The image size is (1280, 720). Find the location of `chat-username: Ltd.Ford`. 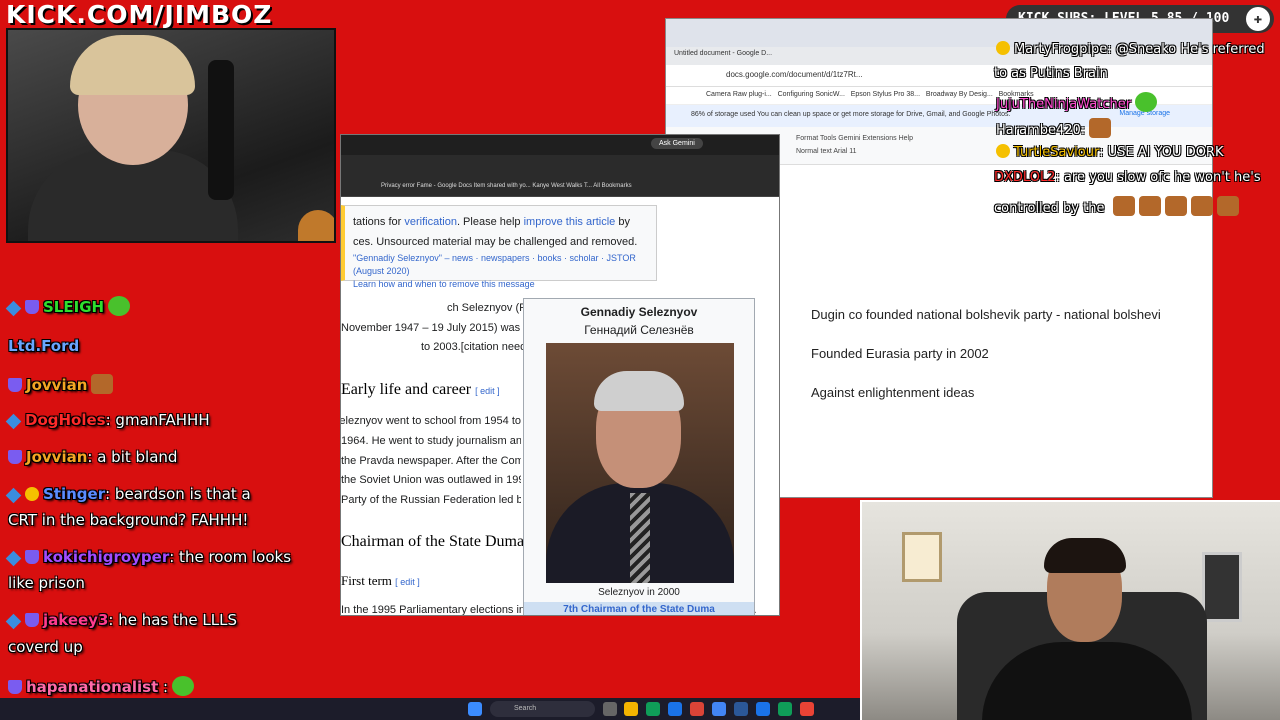

chat-username: Ltd.Ford is located at coordinates (43, 346).